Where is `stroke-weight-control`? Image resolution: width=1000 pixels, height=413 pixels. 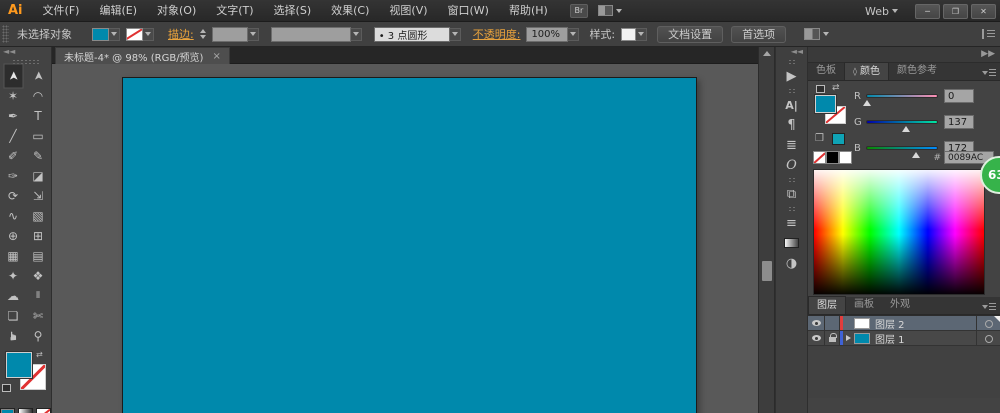
stroke-weight-control is located at coordinates (235, 34).